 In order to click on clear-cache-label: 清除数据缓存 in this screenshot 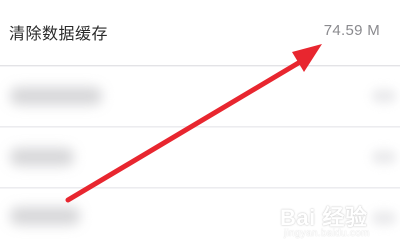, I will do `click(59, 34)`.